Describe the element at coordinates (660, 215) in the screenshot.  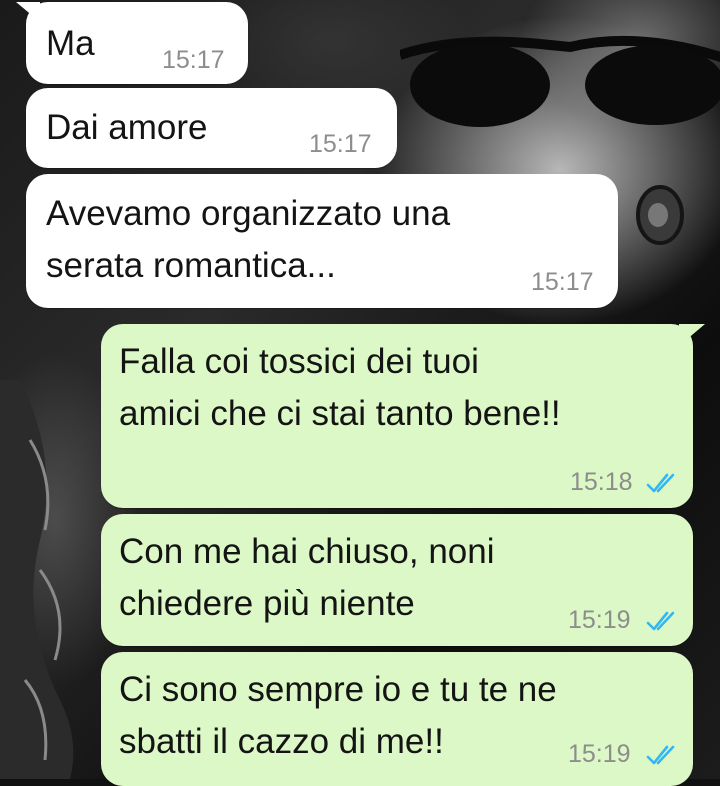
I see `wallpaper-earpiece-shape` at that location.